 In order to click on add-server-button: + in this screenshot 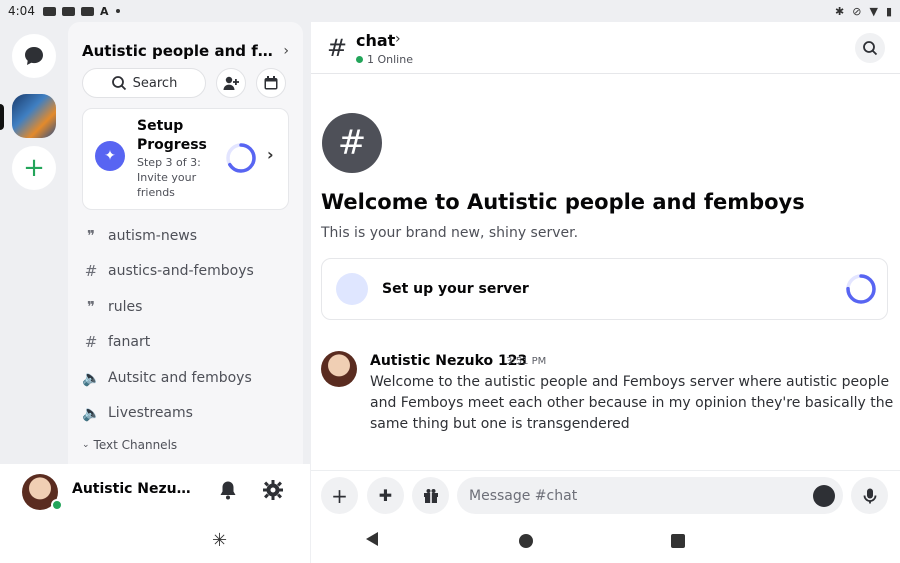, I will do `click(34, 168)`.